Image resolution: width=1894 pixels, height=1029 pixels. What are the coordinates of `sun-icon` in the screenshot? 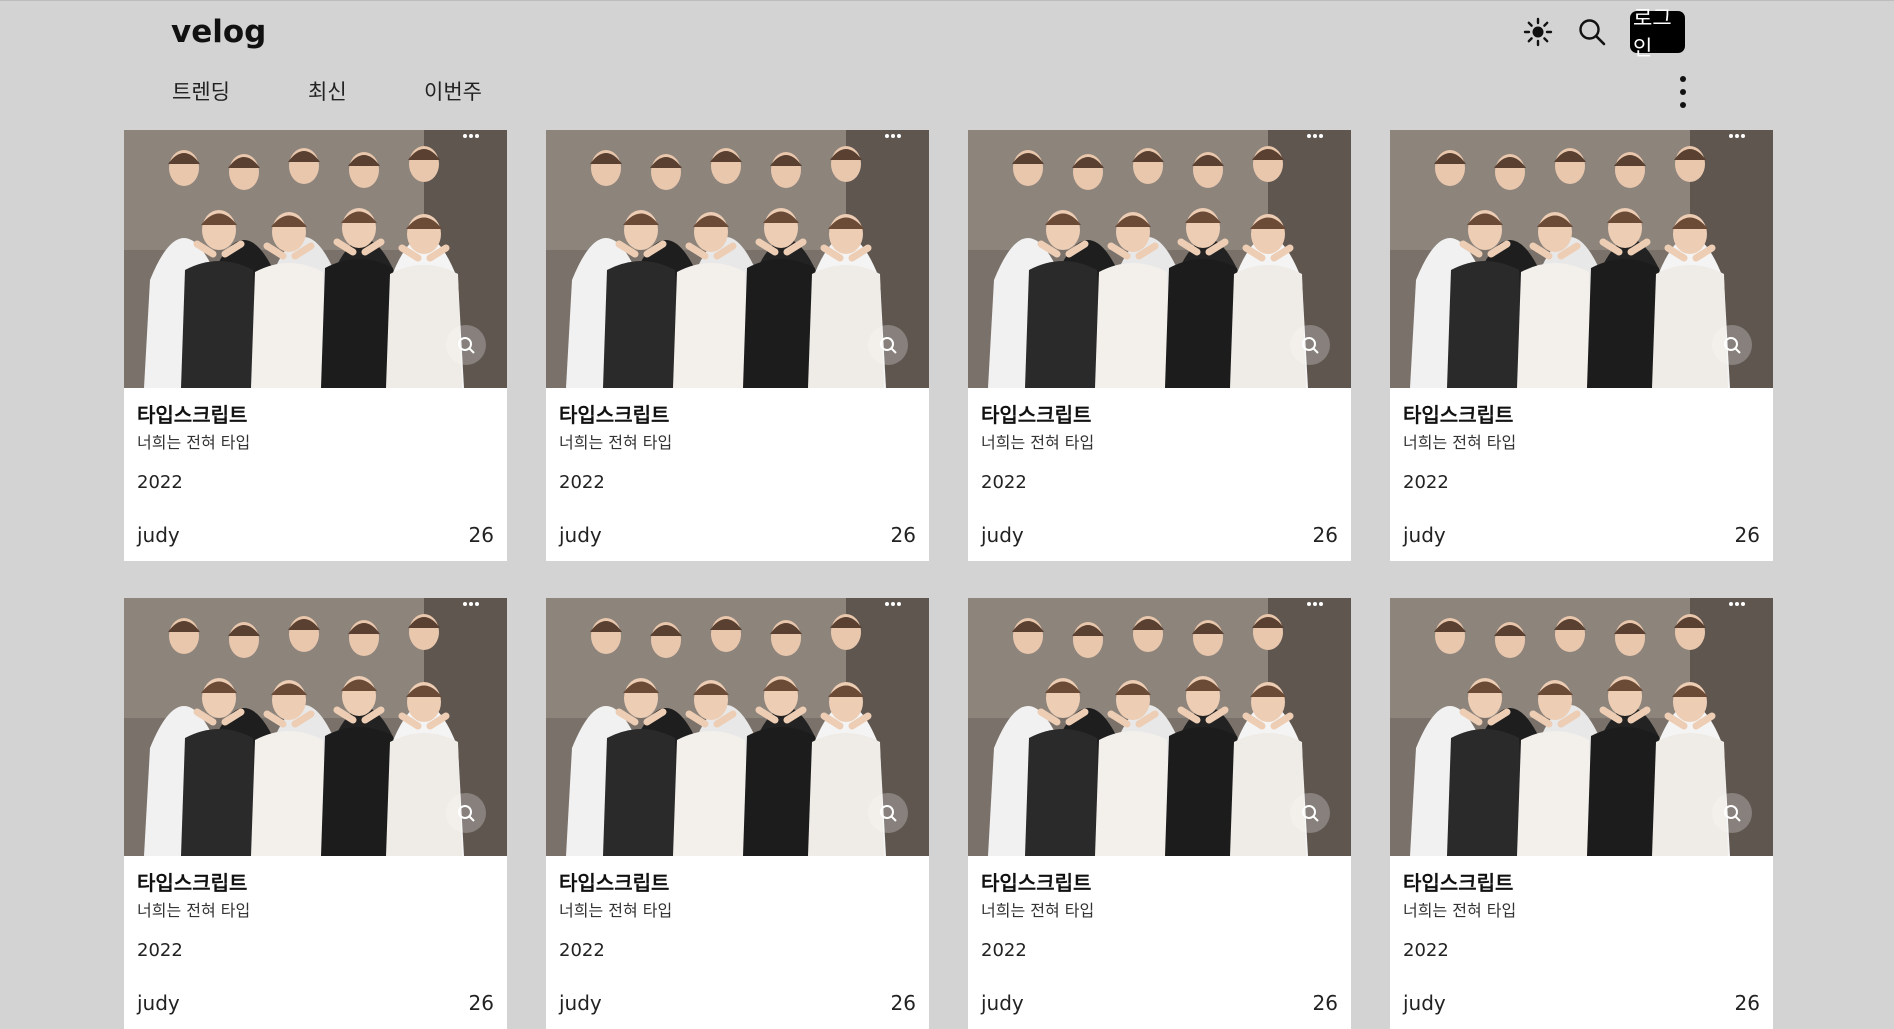 It's located at (1538, 32).